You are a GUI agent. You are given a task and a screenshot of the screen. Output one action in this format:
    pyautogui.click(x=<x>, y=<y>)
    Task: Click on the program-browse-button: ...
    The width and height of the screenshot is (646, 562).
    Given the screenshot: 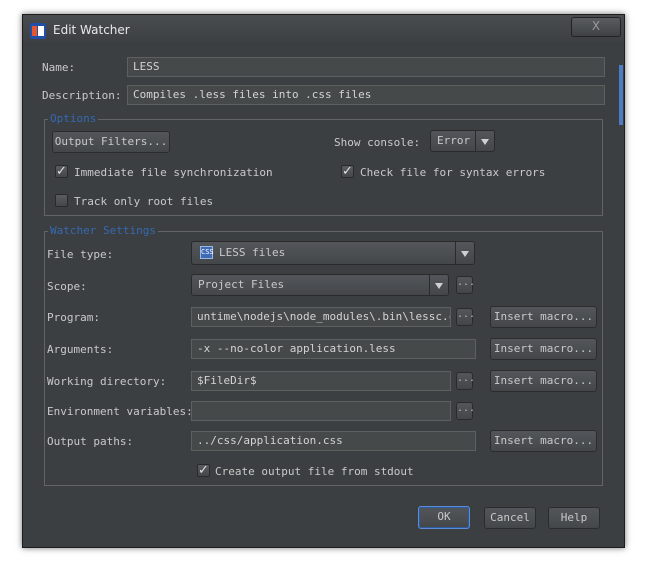 What is the action you would take?
    pyautogui.click(x=465, y=317)
    